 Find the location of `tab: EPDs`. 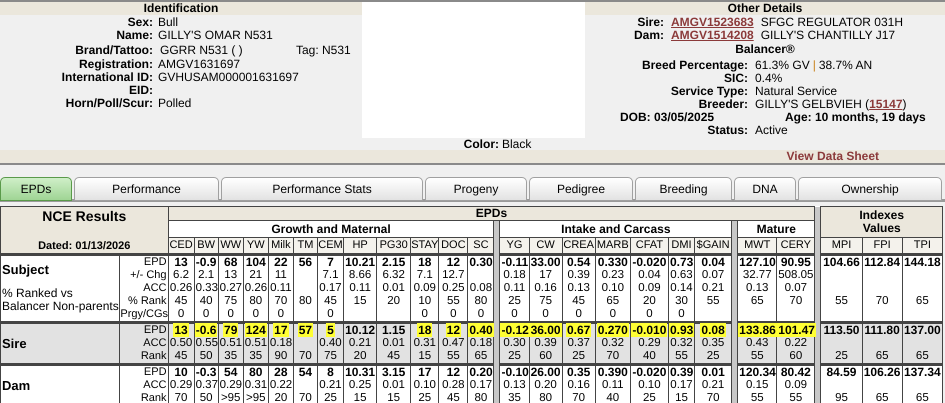

tab: EPDs is located at coordinates (36, 189).